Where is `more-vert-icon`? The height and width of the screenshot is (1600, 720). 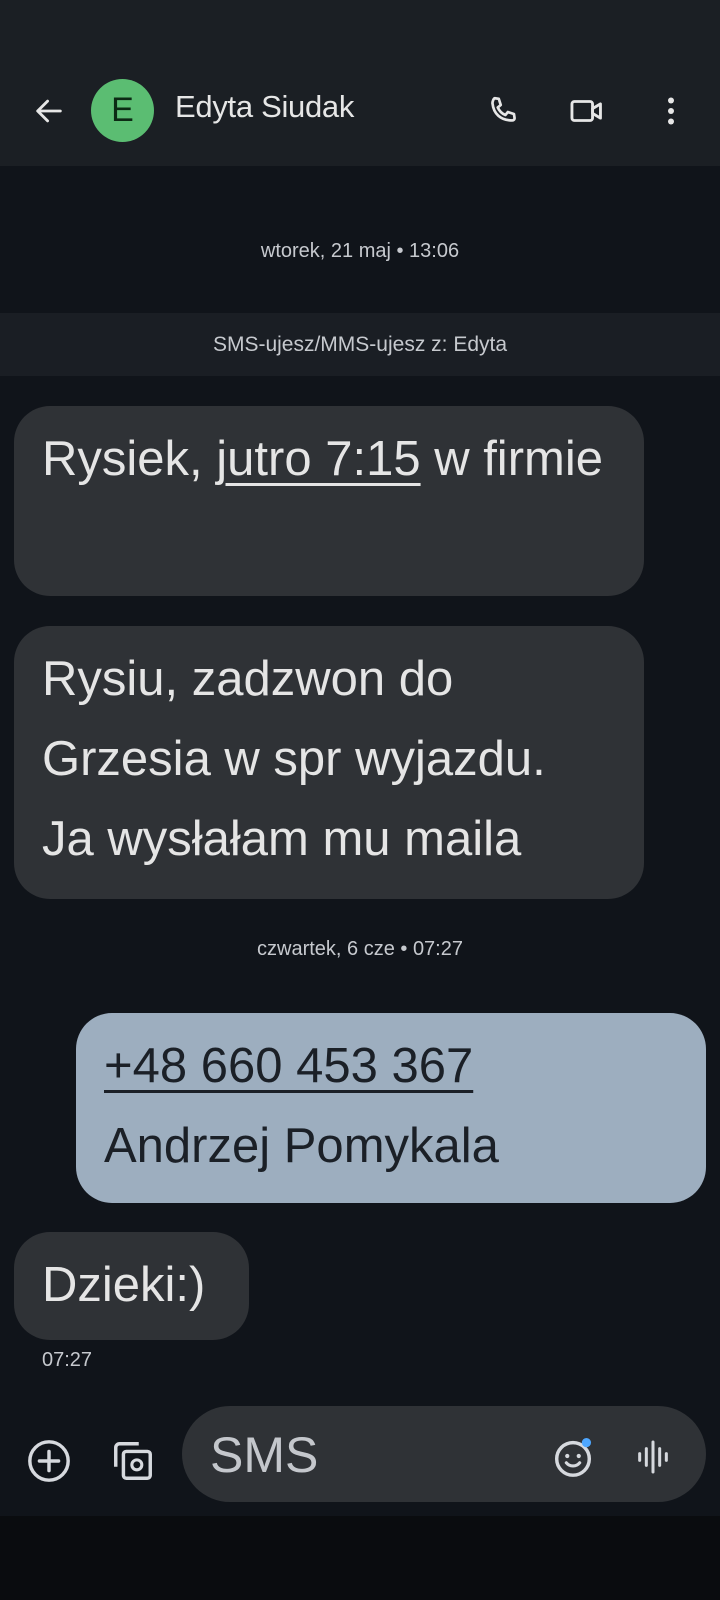 more-vert-icon is located at coordinates (671, 111).